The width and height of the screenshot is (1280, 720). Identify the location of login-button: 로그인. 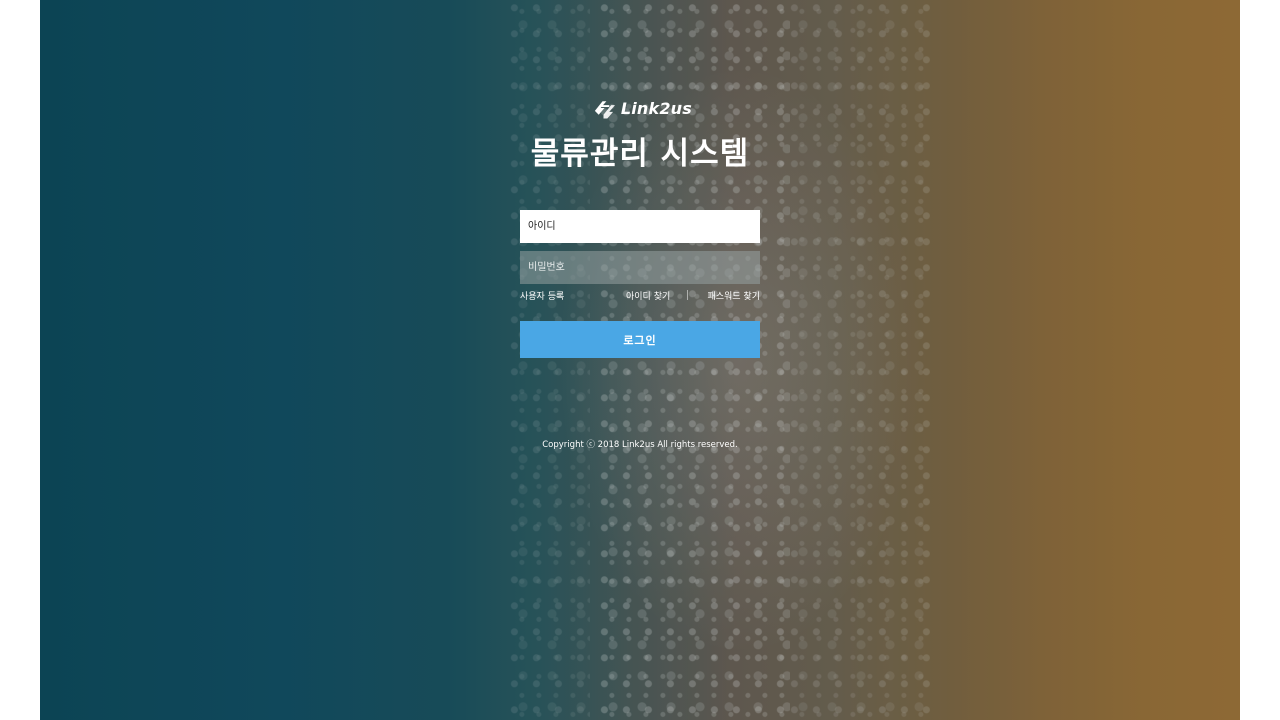
(640, 339).